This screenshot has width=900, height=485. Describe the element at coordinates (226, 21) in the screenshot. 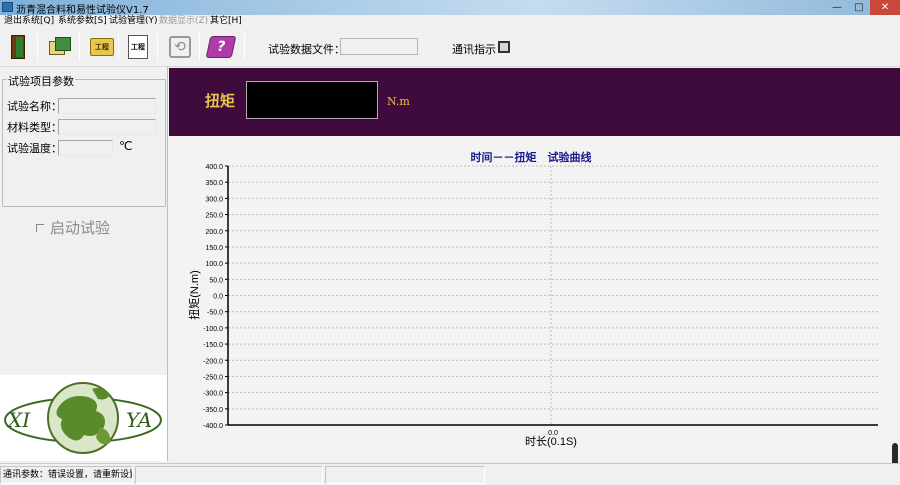

I see `menu-other: 其它[H]` at that location.